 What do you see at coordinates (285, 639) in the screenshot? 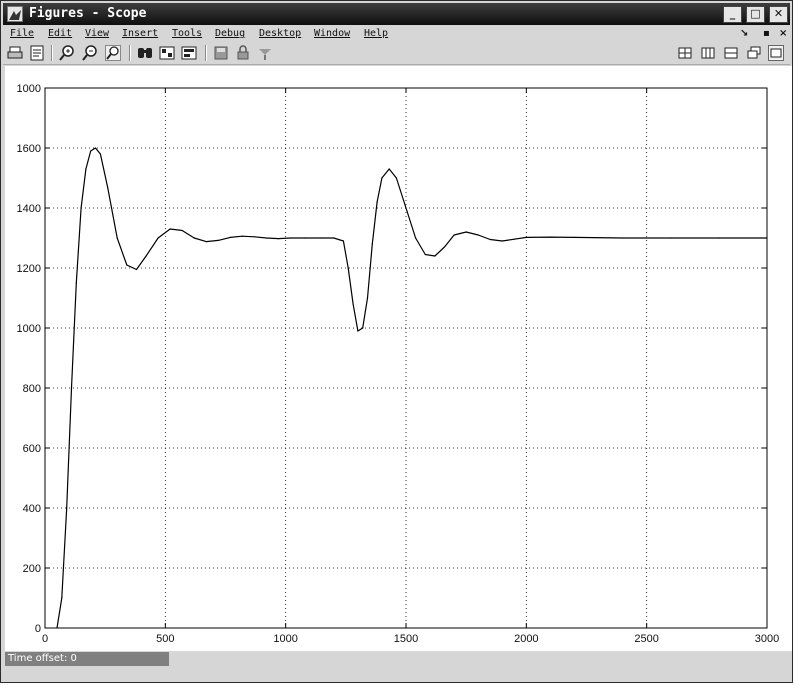
I see `x-tick-label: 1000` at bounding box center [285, 639].